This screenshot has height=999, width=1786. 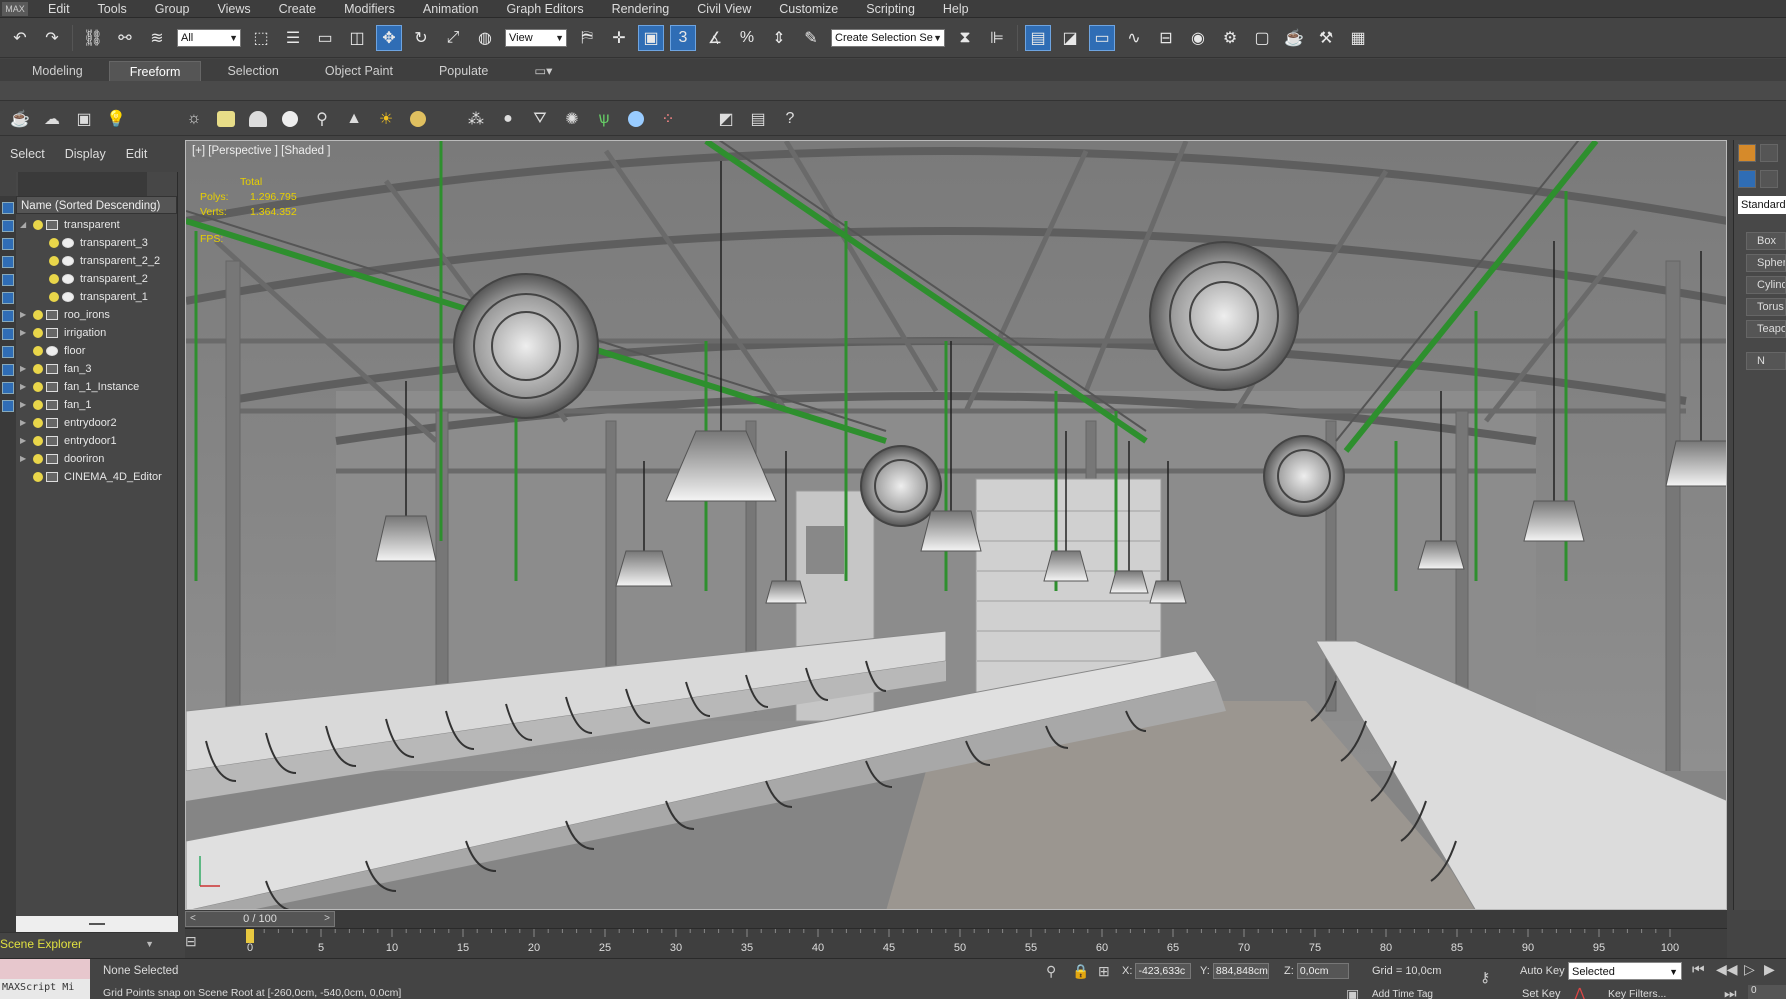 What do you see at coordinates (137, 154) in the screenshot?
I see `se-menu-edit: Edit` at bounding box center [137, 154].